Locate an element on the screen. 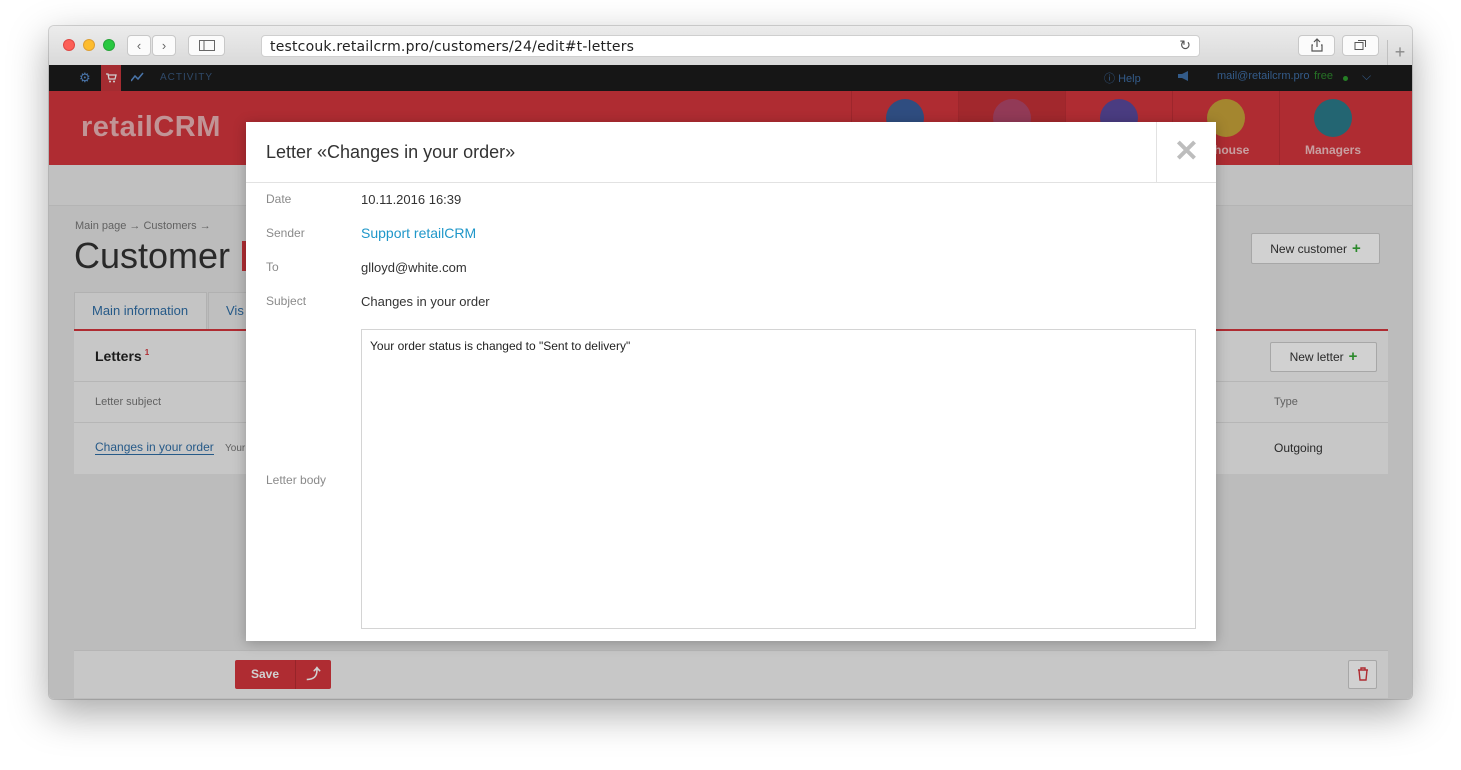 The width and height of the screenshot is (1461, 770). subject-label: Subject is located at coordinates (286, 301).